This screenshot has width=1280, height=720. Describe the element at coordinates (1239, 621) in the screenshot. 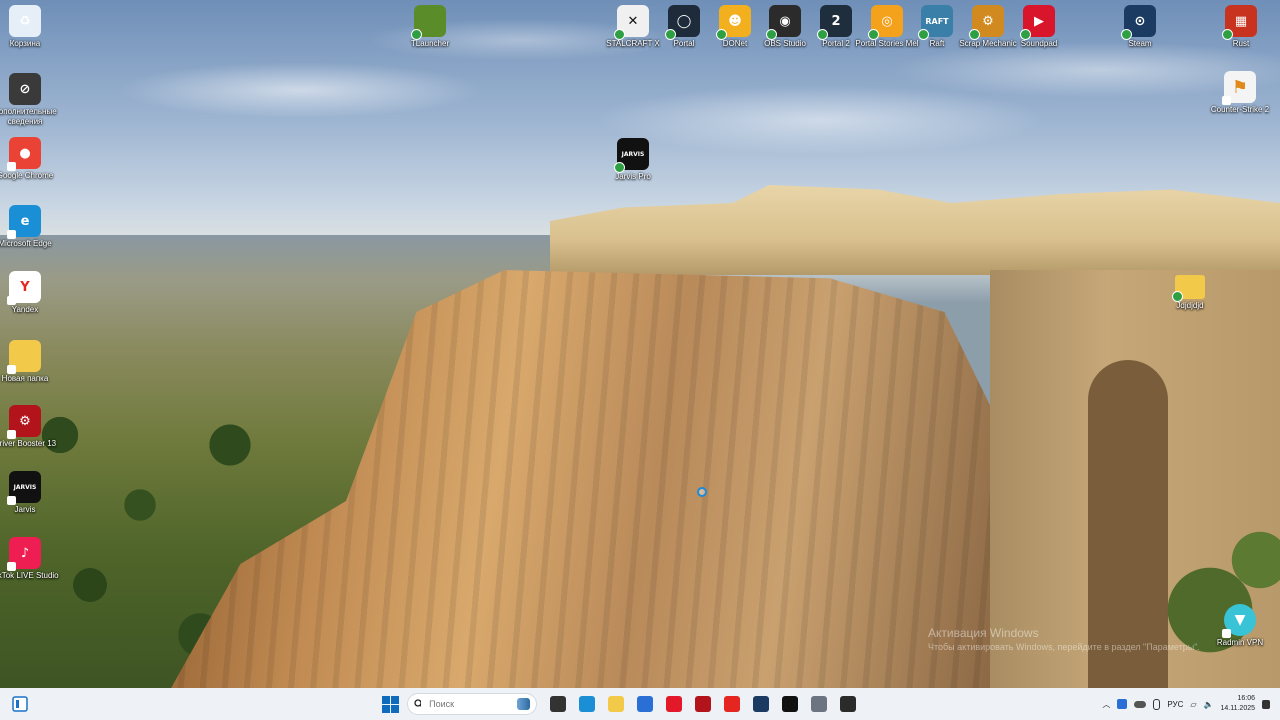

I see `radmin-vpn-icon: ▼` at that location.